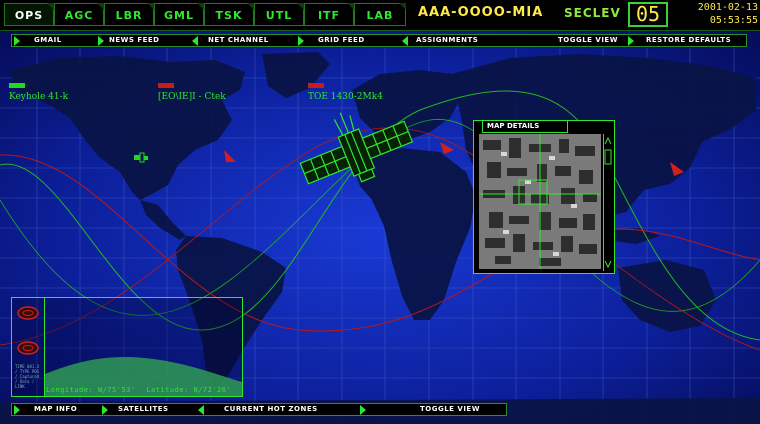 The image size is (760, 424). Describe the element at coordinates (48, 40) in the screenshot. I see `gmail-button: GMAIL` at that location.